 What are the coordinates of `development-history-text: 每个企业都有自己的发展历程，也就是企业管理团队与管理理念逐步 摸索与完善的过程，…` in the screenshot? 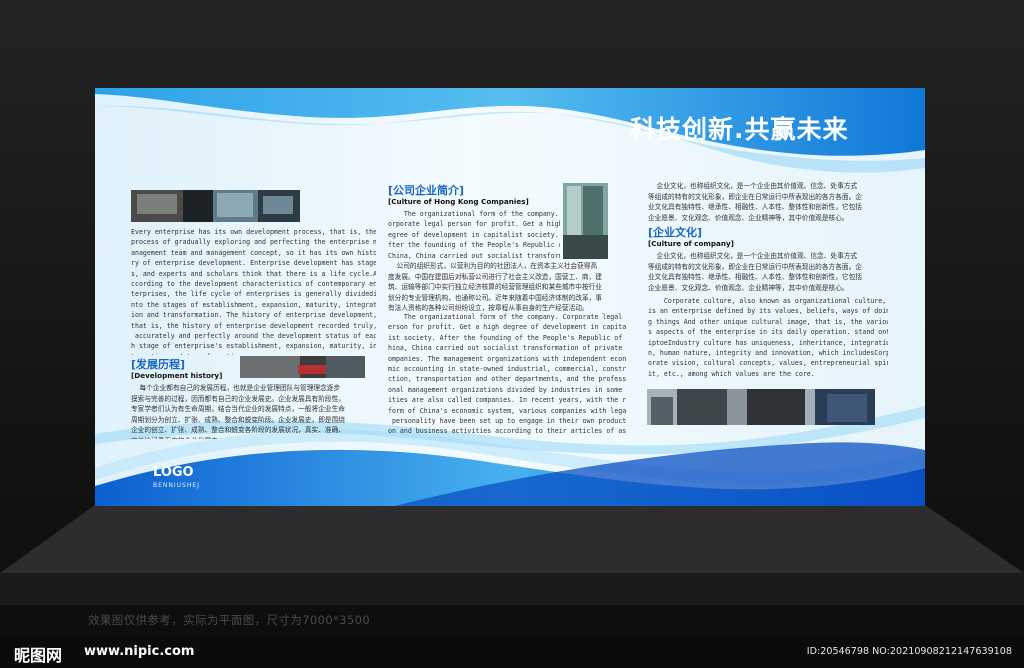 It's located at (238, 411).